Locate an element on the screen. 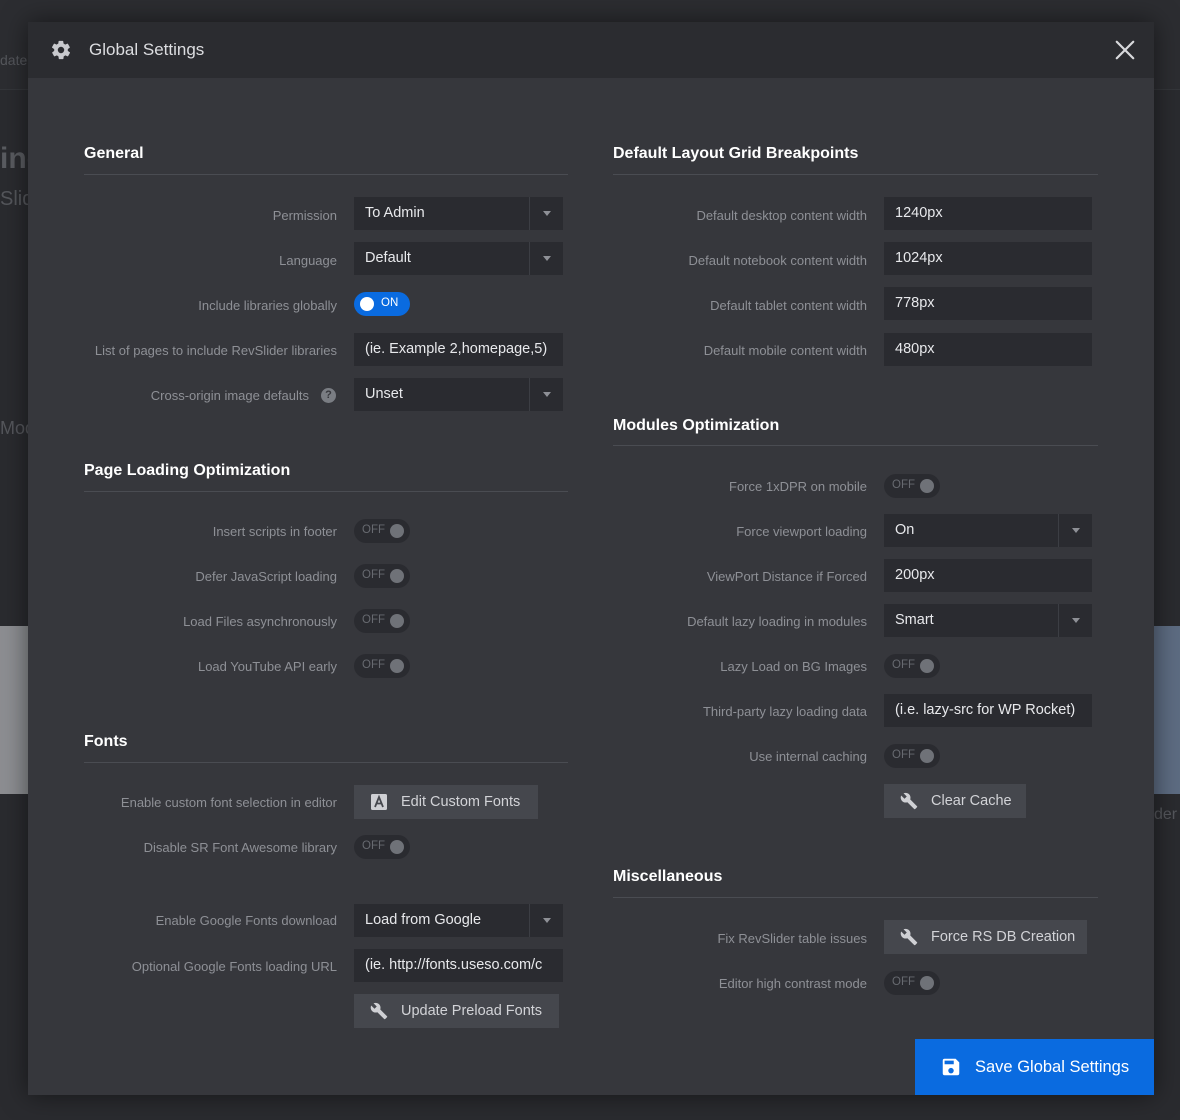 The height and width of the screenshot is (1120, 1180). language-value: Default is located at coordinates (388, 258).